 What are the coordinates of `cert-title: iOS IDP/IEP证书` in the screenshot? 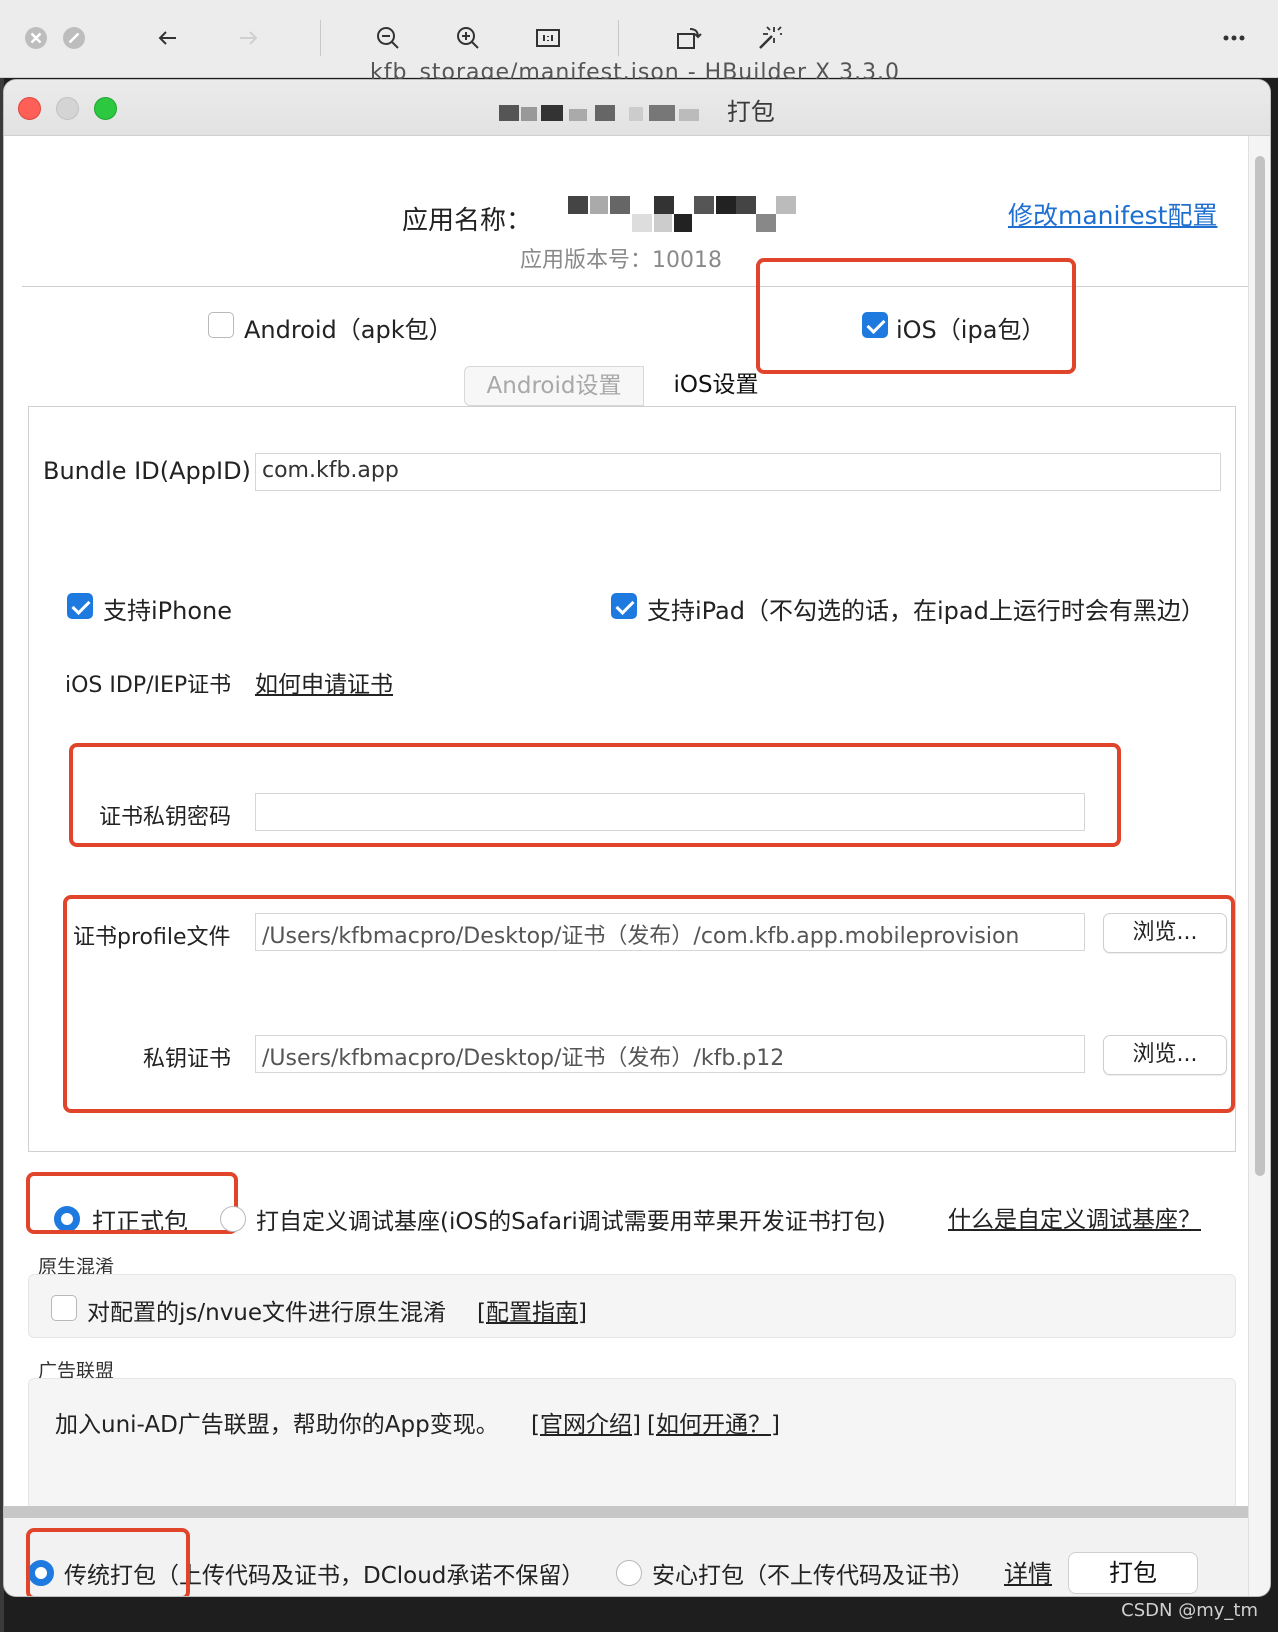 It's located at (148, 685).